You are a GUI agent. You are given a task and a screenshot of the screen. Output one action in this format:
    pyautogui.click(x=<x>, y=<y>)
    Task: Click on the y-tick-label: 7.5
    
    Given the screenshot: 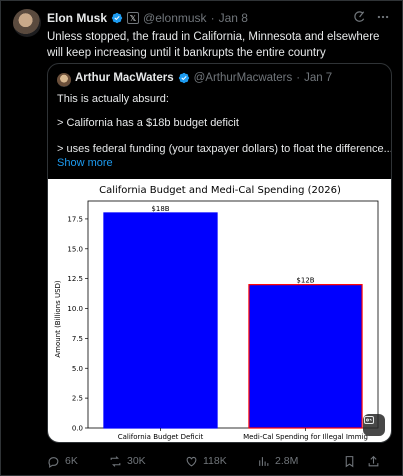 What is the action you would take?
    pyautogui.click(x=77, y=339)
    